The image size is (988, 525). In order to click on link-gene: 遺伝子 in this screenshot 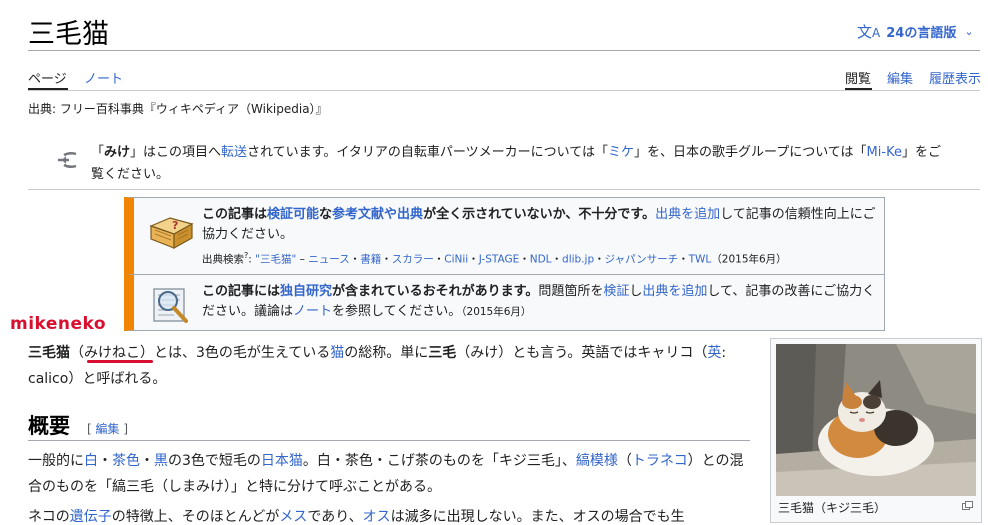, I will do `click(91, 517)`.